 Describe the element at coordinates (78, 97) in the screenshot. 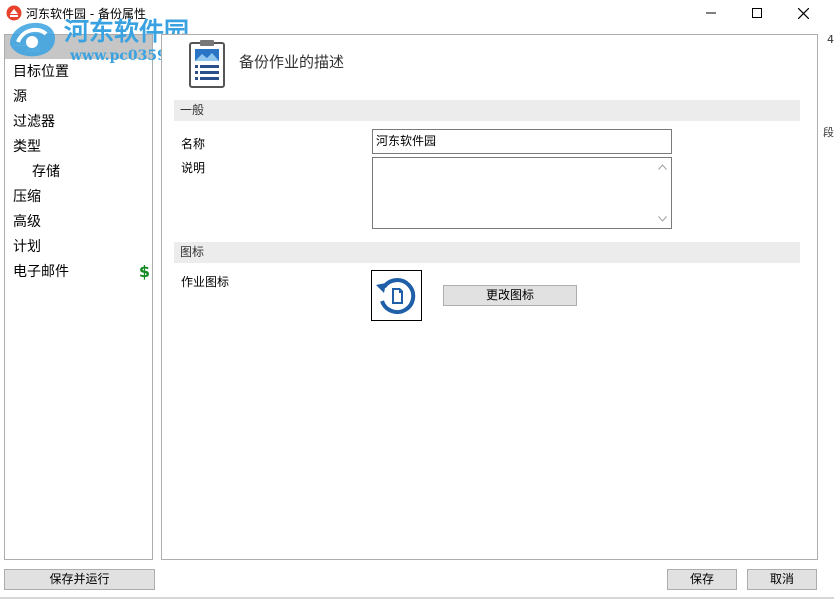

I see `sidebar-item-source: 源` at that location.